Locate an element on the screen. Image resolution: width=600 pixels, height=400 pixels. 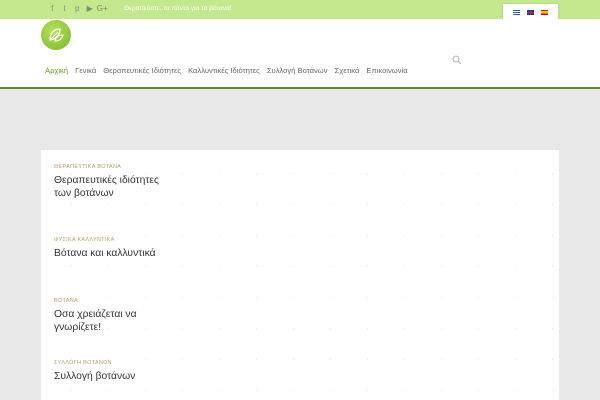
spanish-flag-icon is located at coordinates (544, 12).